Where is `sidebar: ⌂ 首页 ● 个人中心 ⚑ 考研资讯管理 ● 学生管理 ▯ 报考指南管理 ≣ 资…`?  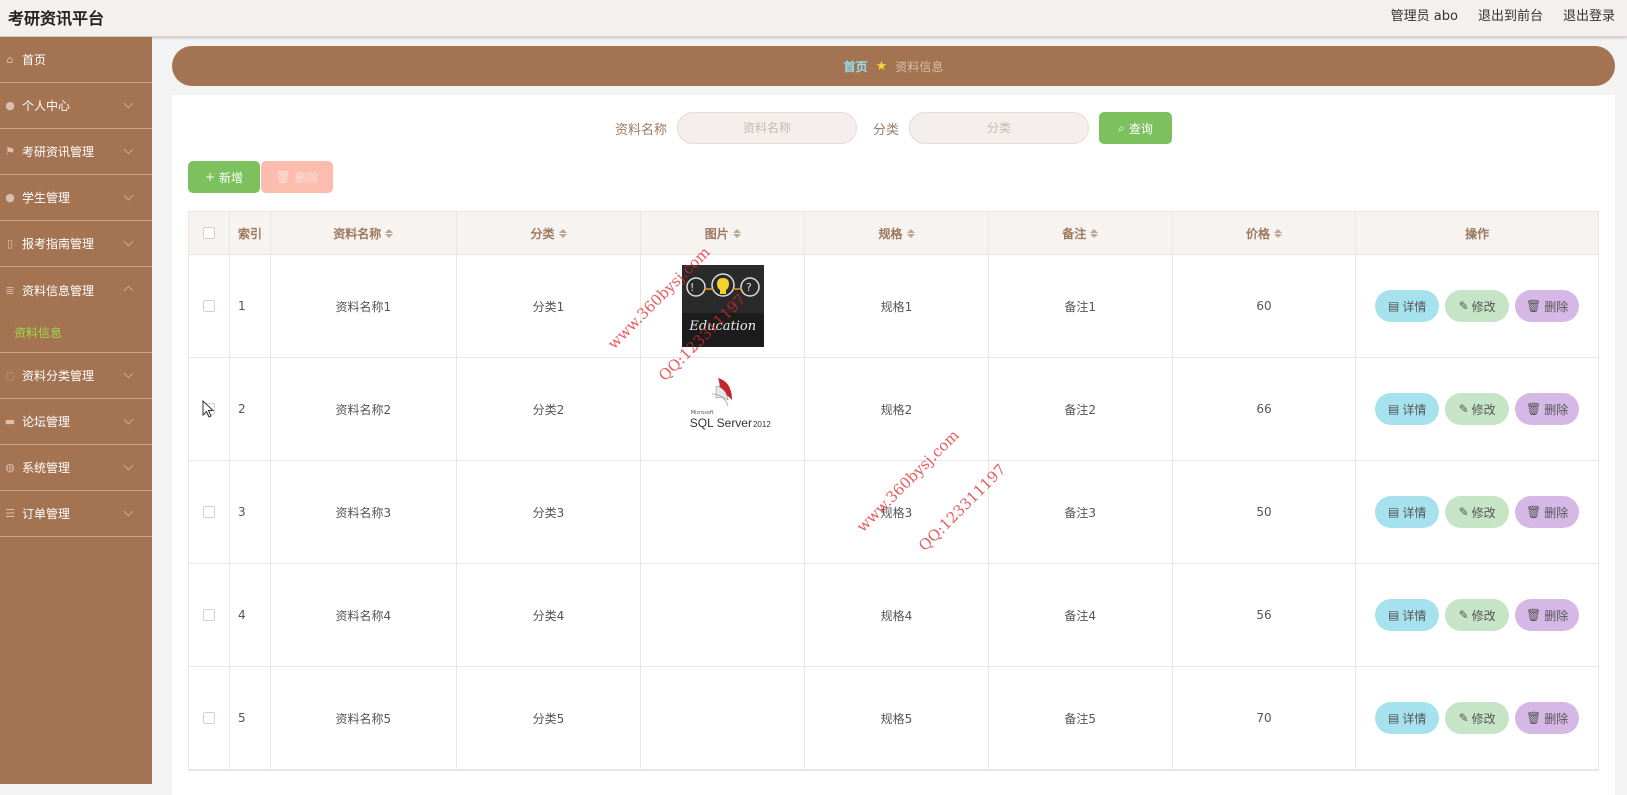
sidebar: ⌂ 首页 ● 个人中心 ⚑ 考研资讯管理 ● 学生管理 ▯ 报考指南管理 ≣ 资… is located at coordinates (76, 410).